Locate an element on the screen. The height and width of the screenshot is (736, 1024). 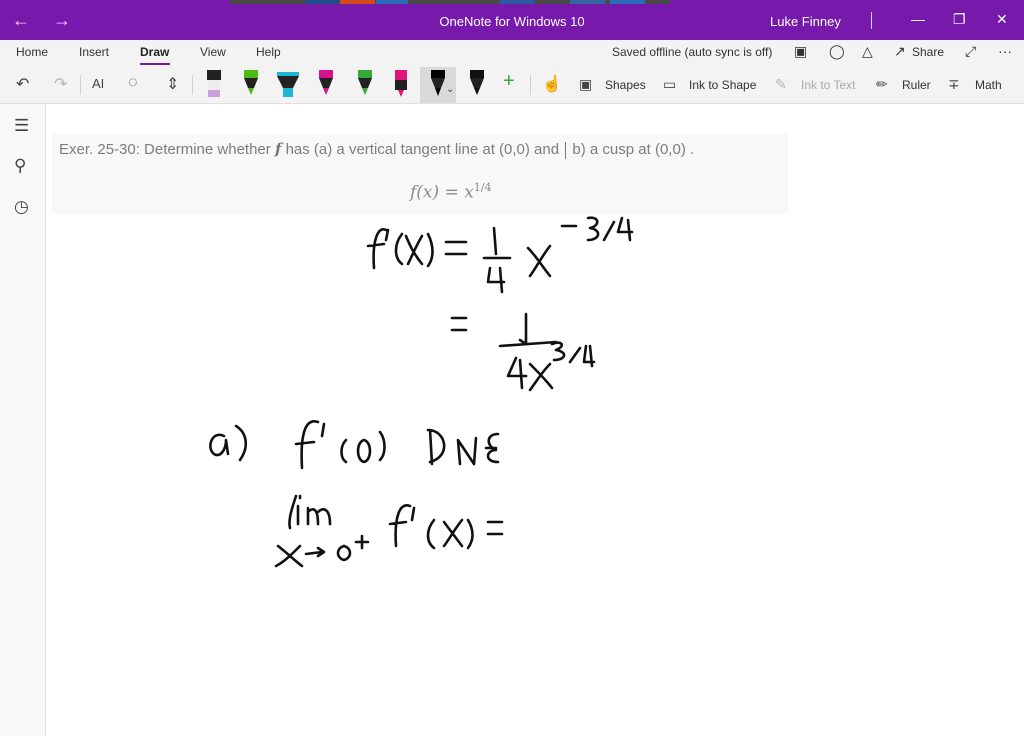
ink-limit is located at coordinates (389, 531).